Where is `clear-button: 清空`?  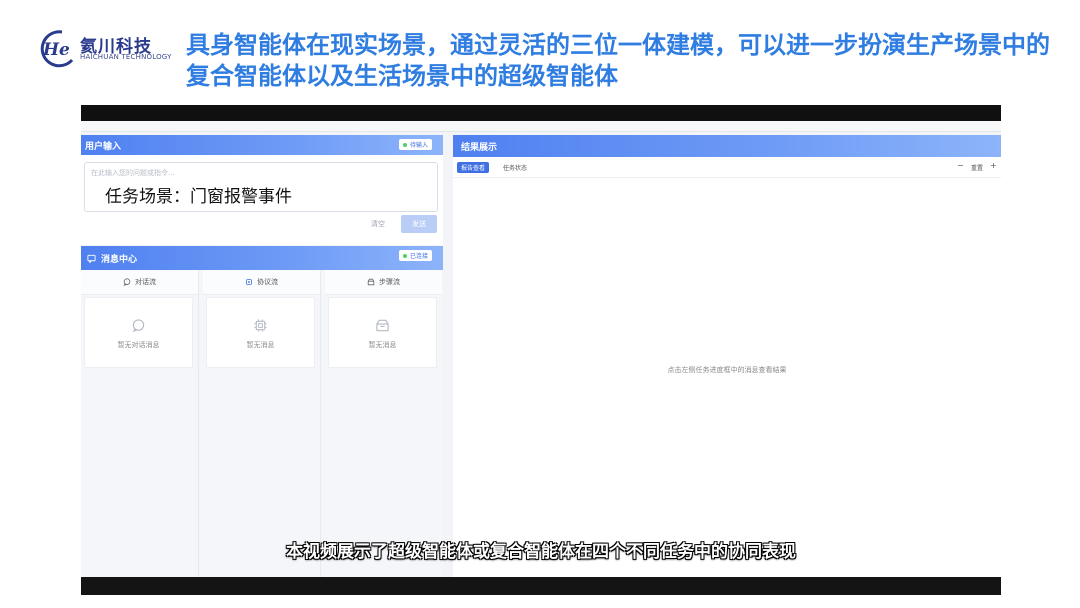
clear-button: 清空 is located at coordinates (378, 224).